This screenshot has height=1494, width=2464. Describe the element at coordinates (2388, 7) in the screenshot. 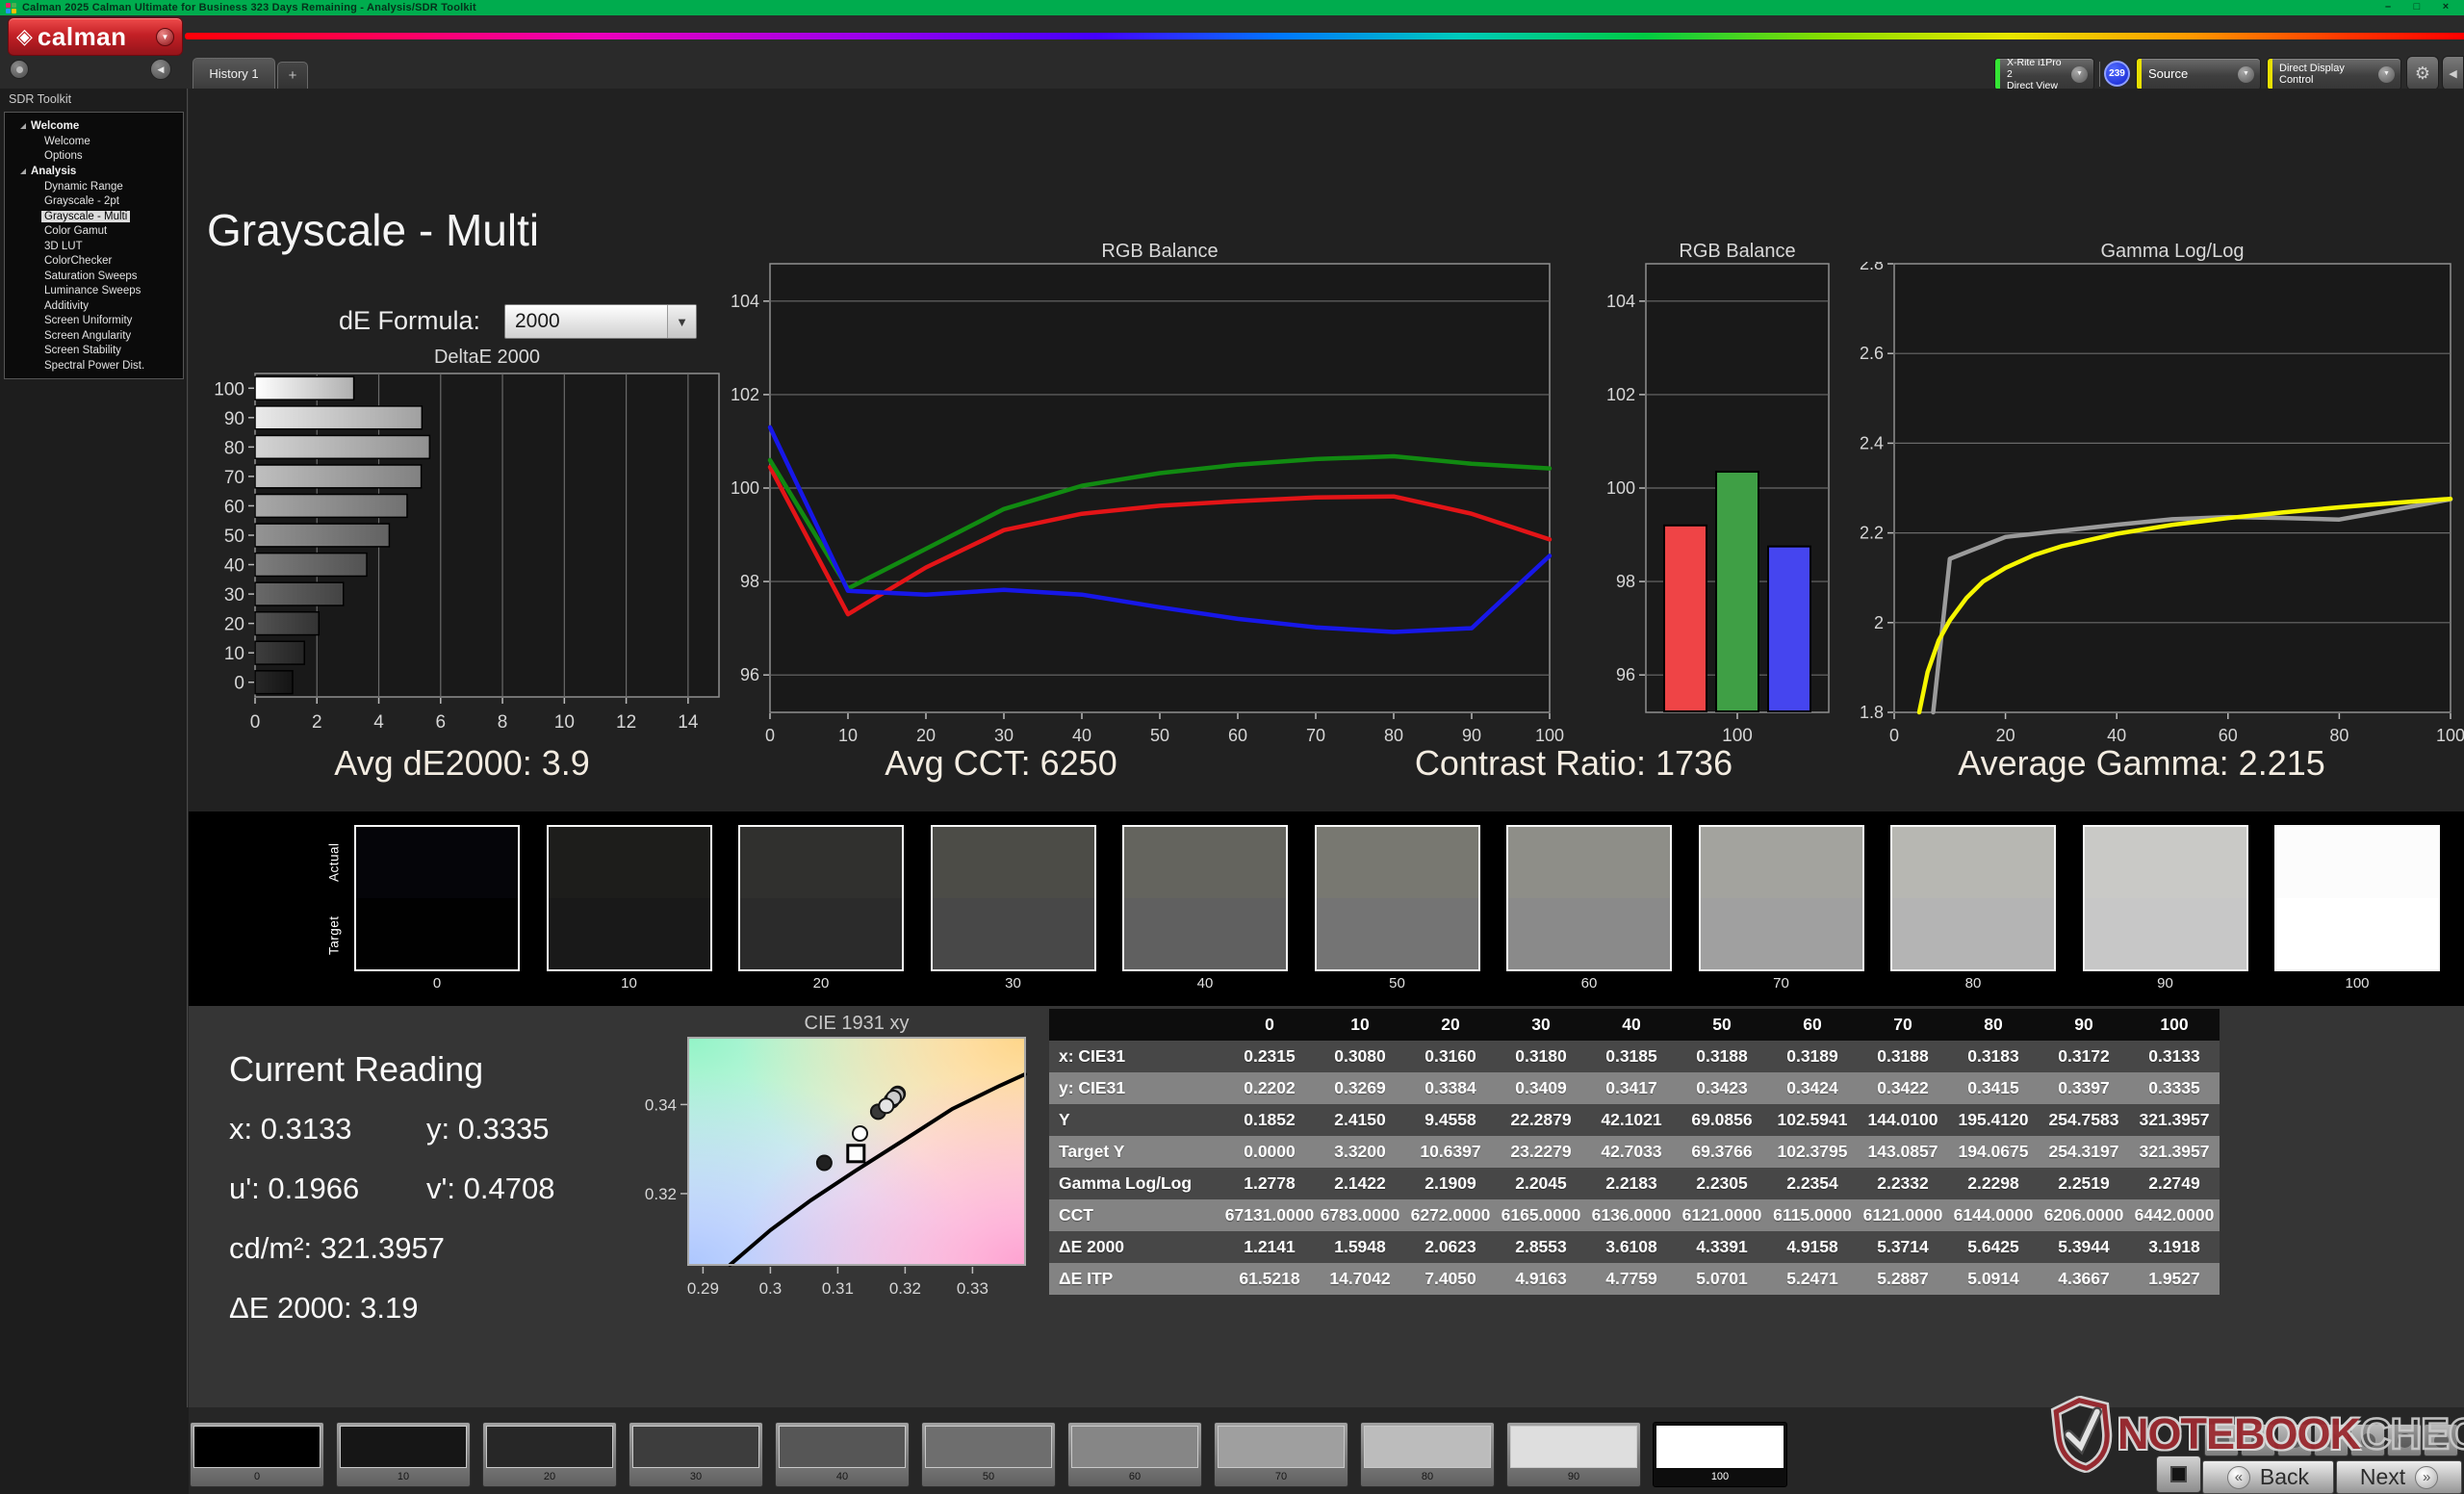

I see `minimize-button: –` at that location.